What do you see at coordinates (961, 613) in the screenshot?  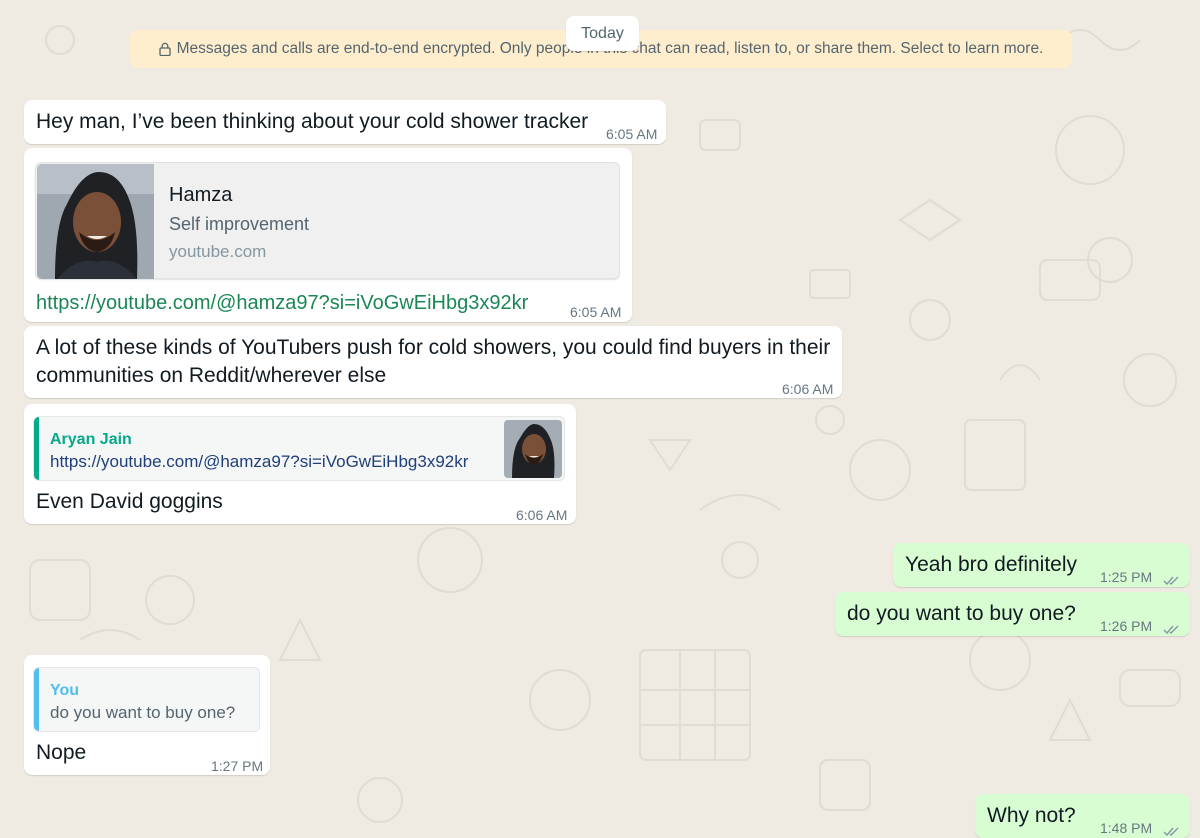 I see `message-text: do you want to buy one?` at bounding box center [961, 613].